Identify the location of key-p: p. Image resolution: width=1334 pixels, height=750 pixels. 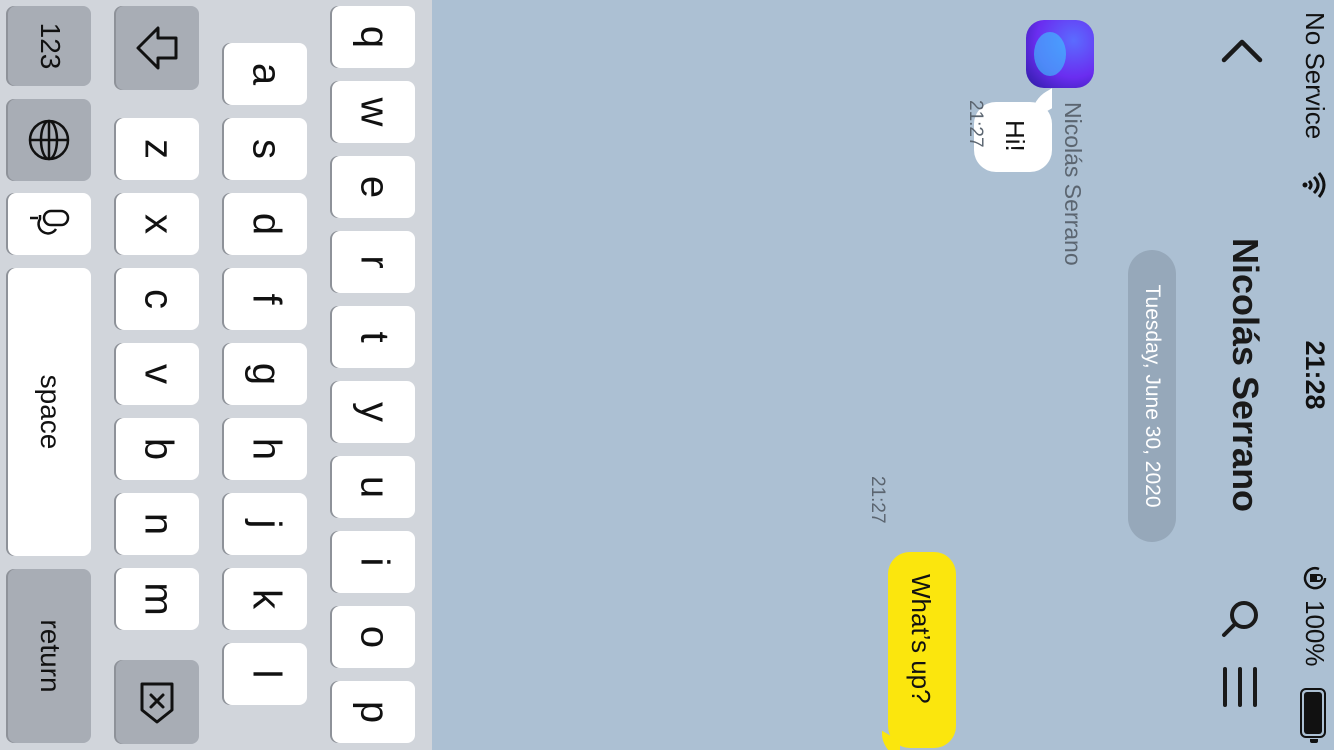
(373, 712).